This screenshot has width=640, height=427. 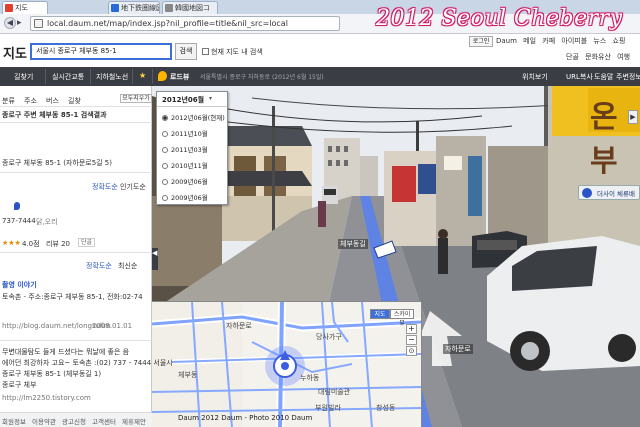 I want to click on browser-tab-subway: 地下鉄圏線図, so click(x=134, y=7).